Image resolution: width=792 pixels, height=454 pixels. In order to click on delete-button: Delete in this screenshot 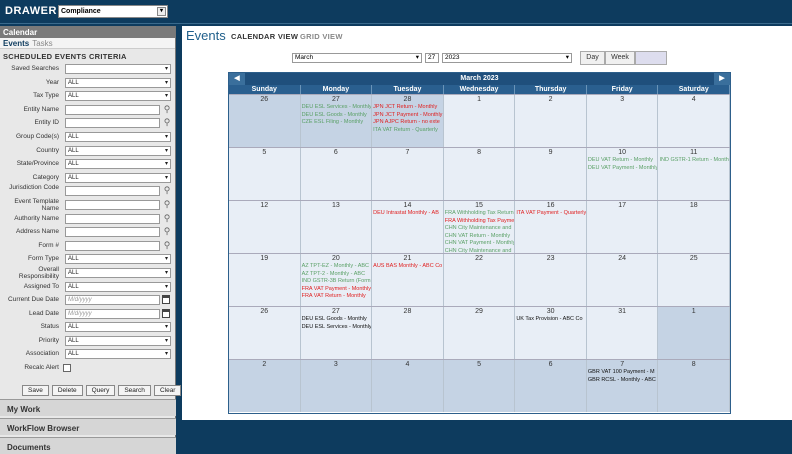, I will do `click(67, 390)`.